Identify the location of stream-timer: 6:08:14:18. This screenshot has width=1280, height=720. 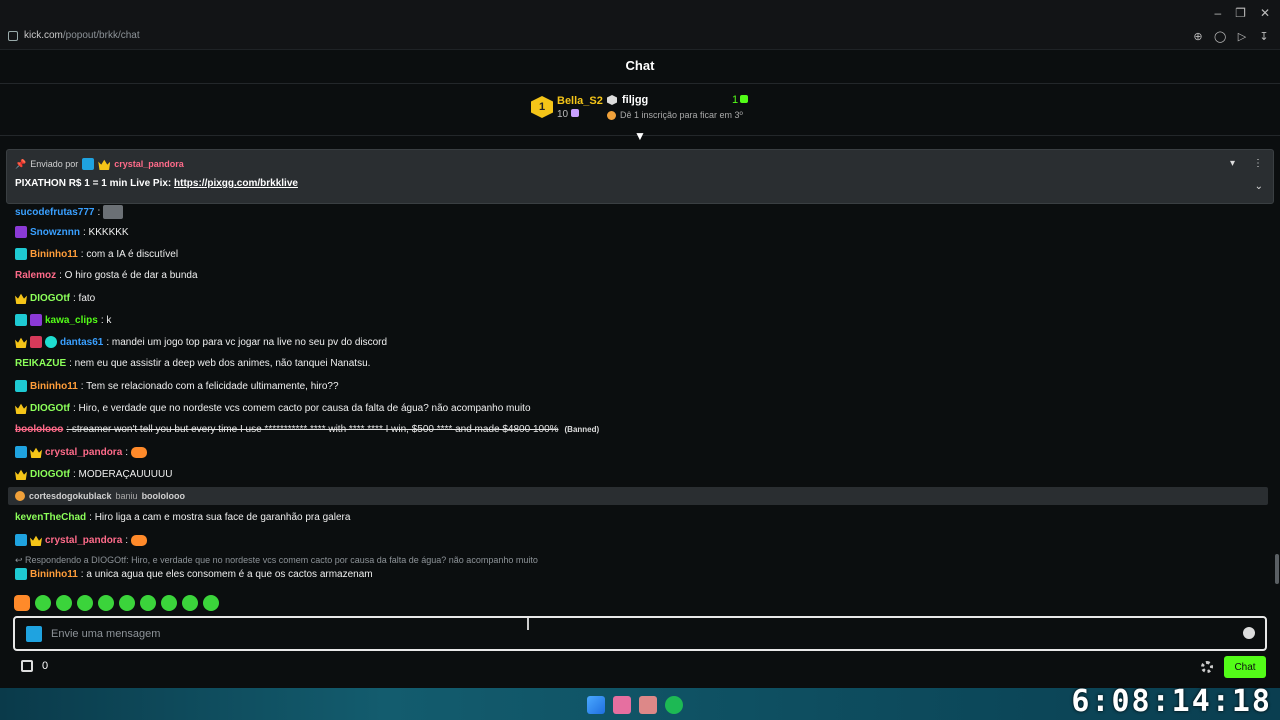
(1171, 701).